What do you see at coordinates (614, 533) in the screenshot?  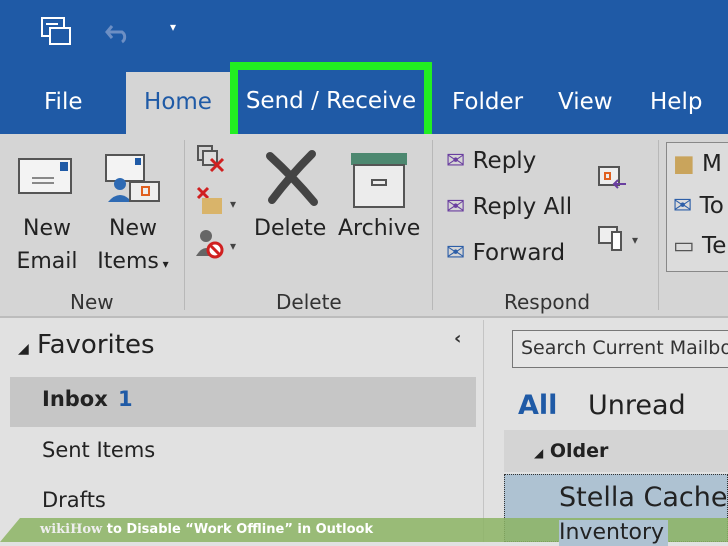 I see `message-subject: Inventory` at bounding box center [614, 533].